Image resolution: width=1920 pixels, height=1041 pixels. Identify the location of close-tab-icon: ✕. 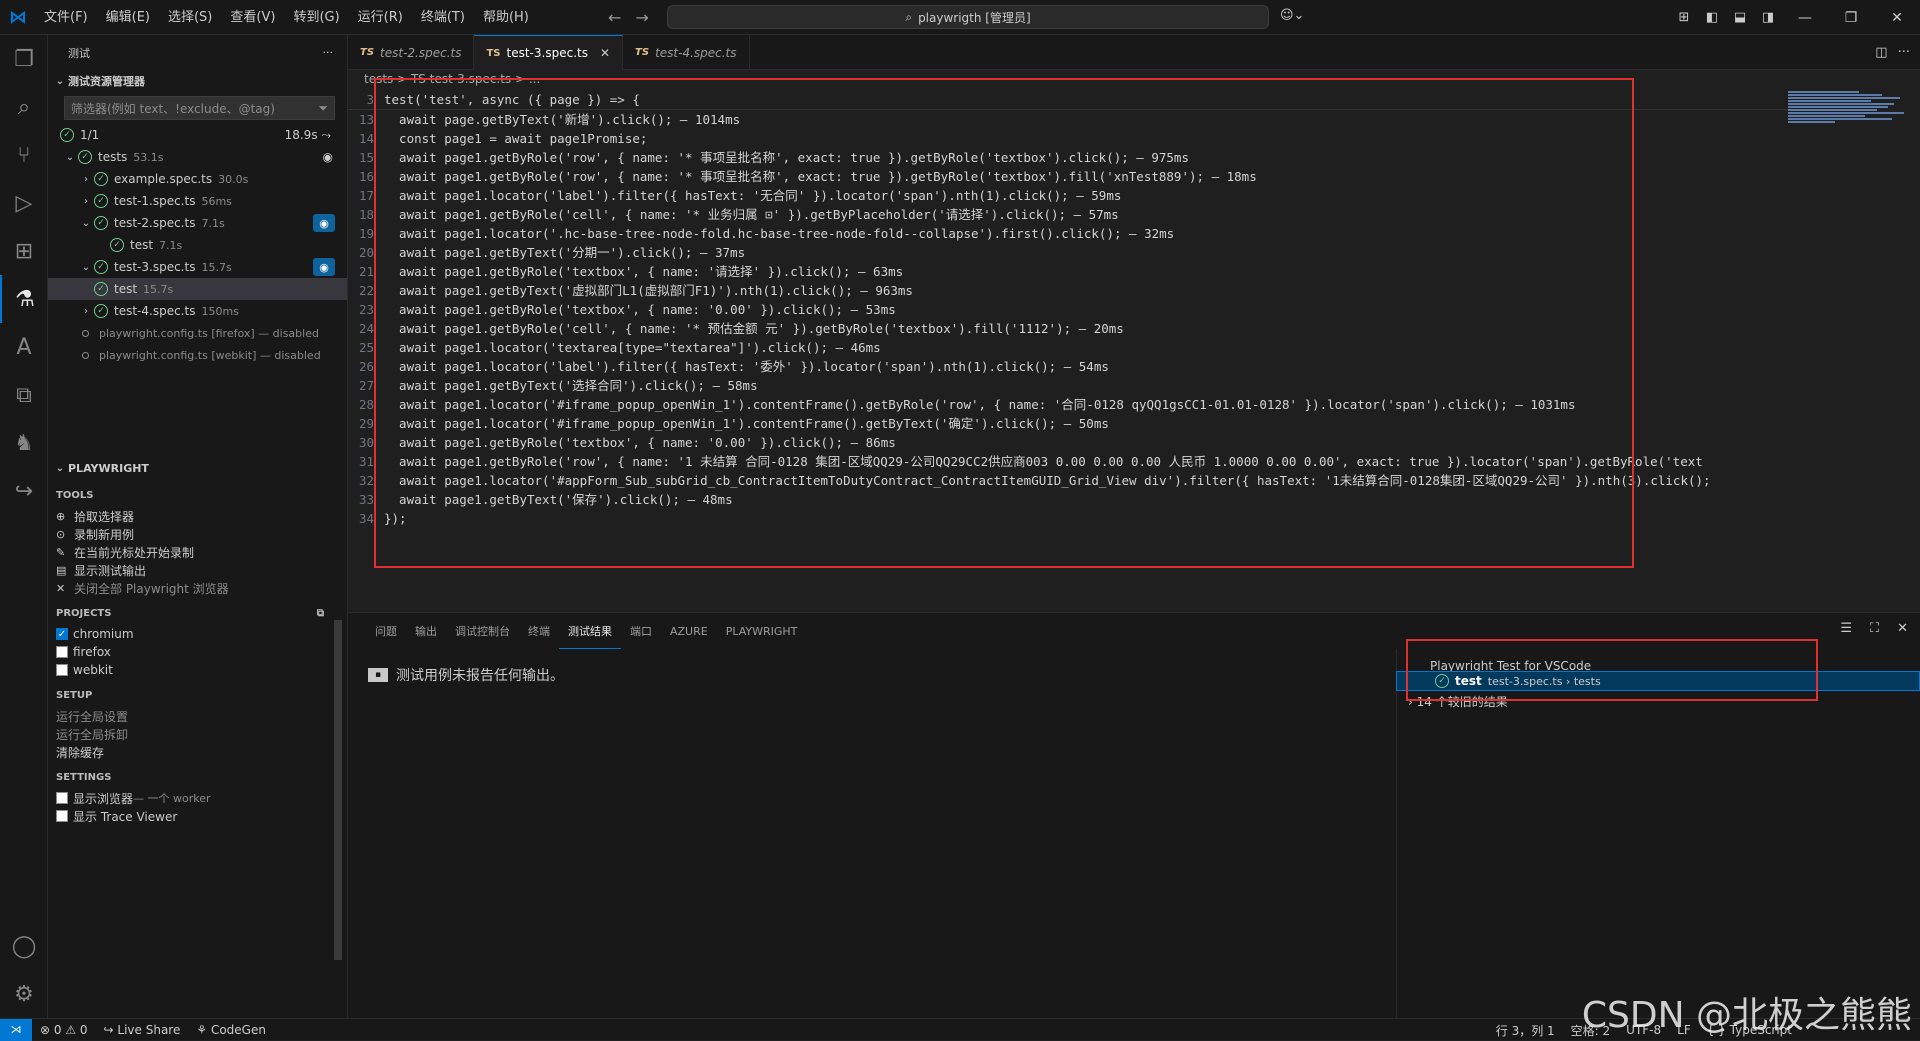
(605, 53).